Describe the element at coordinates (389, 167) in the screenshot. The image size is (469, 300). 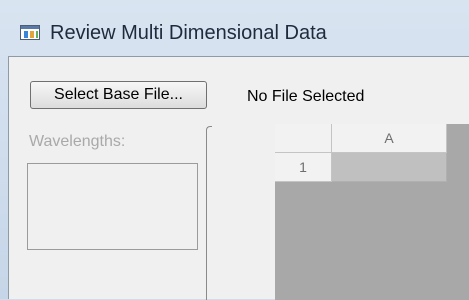
I see `grid-cell-a1` at that location.